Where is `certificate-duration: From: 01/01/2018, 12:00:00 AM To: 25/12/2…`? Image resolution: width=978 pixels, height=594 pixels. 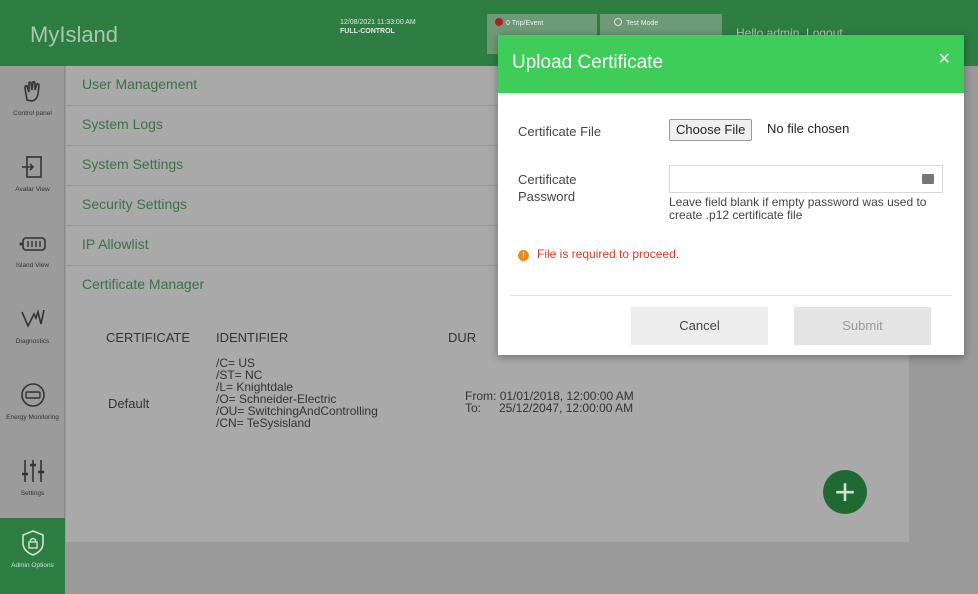
certificate-duration: From: 01/01/2018, 12:00:00 AM To: 25/12/2… is located at coordinates (549, 402).